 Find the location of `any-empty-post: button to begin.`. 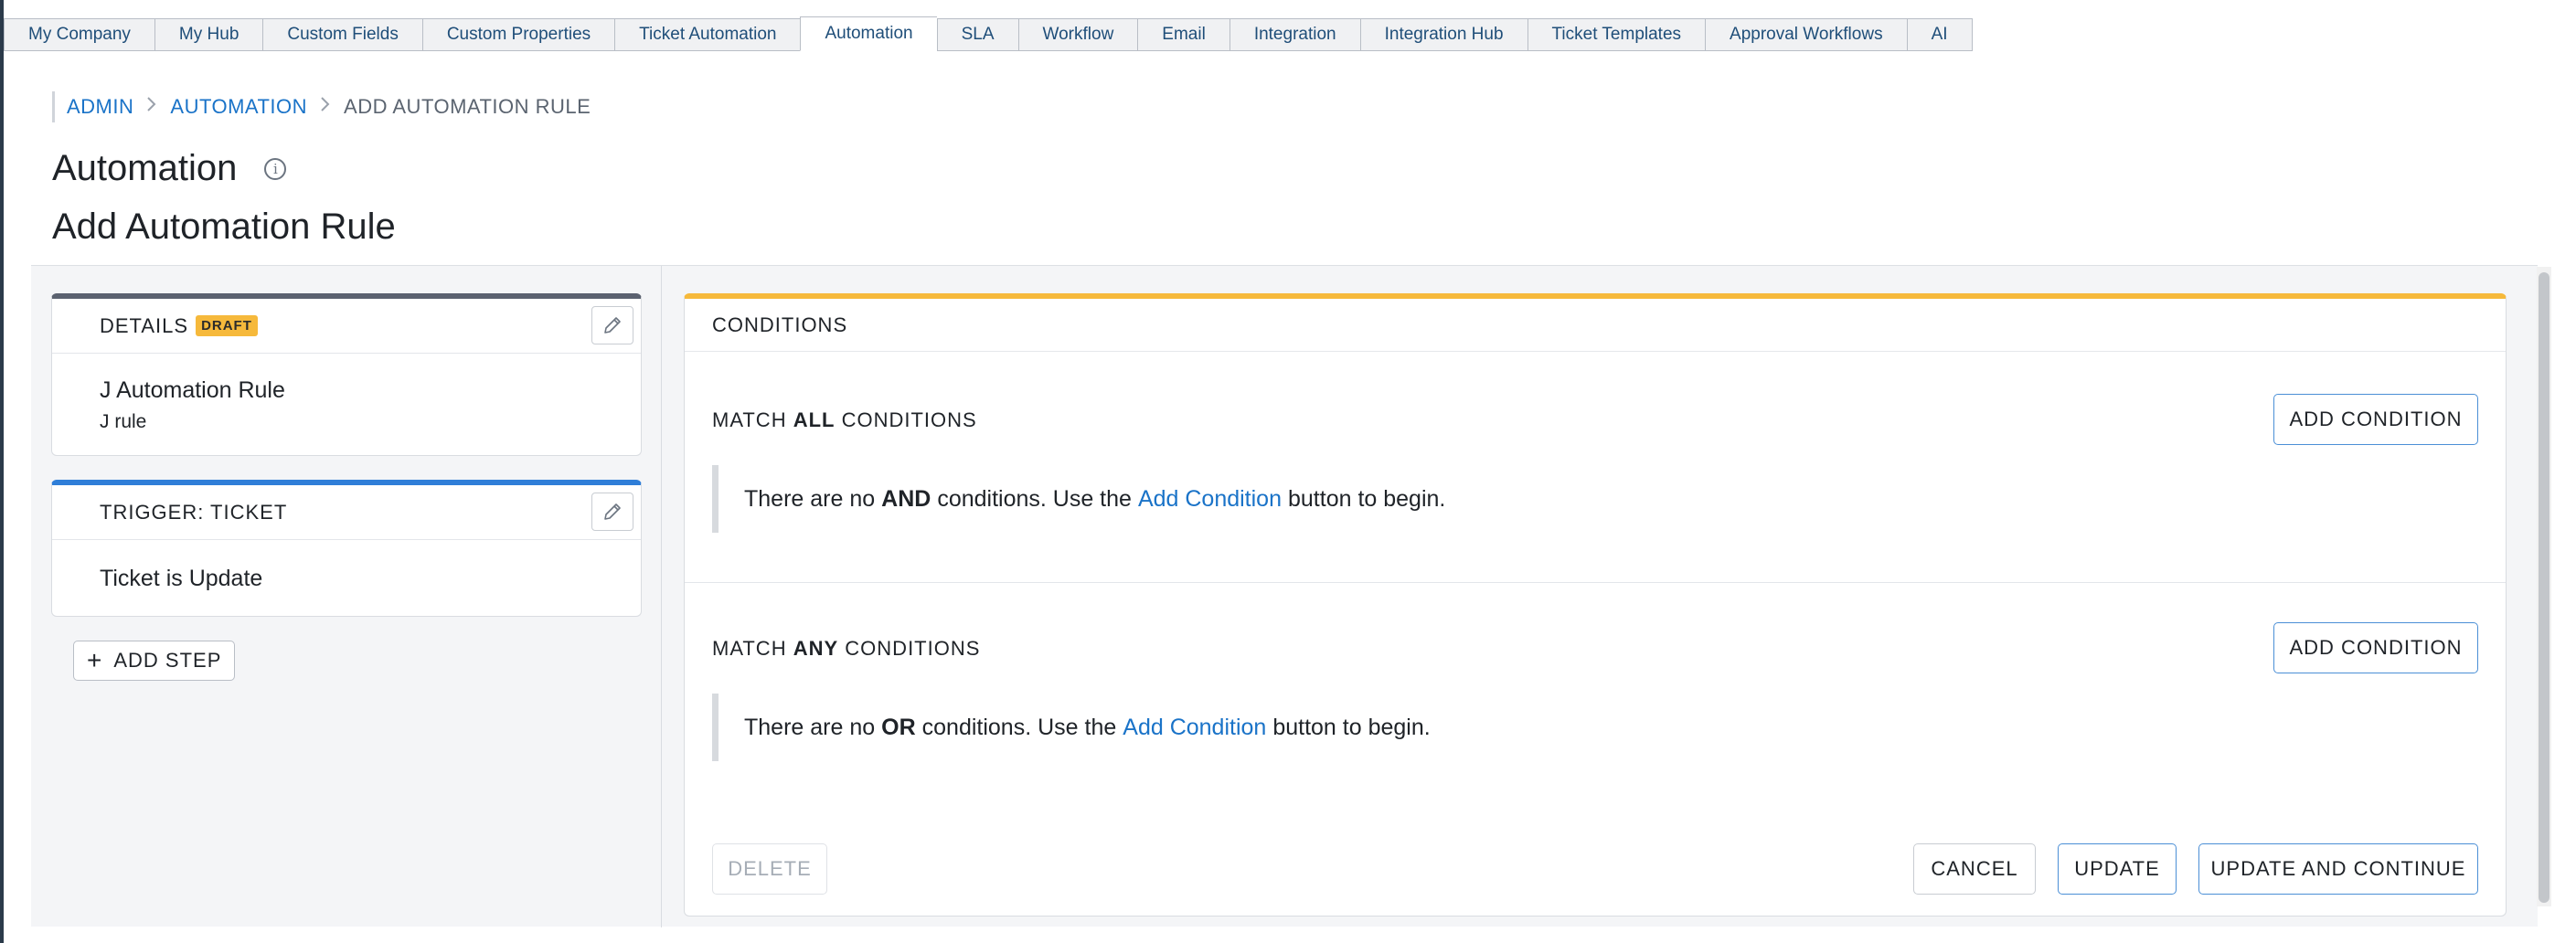

any-empty-post: button to begin. is located at coordinates (1352, 727).